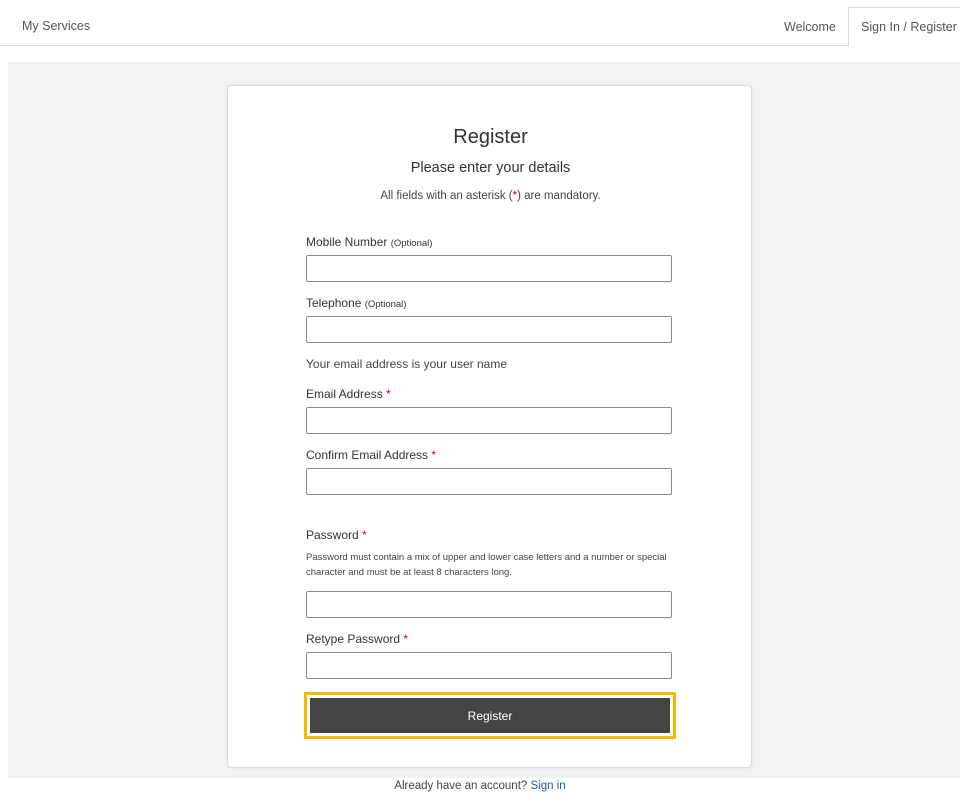 This screenshot has height=794, width=960. I want to click on confirm-email-label-text: Confirm Email Address, so click(367, 455).